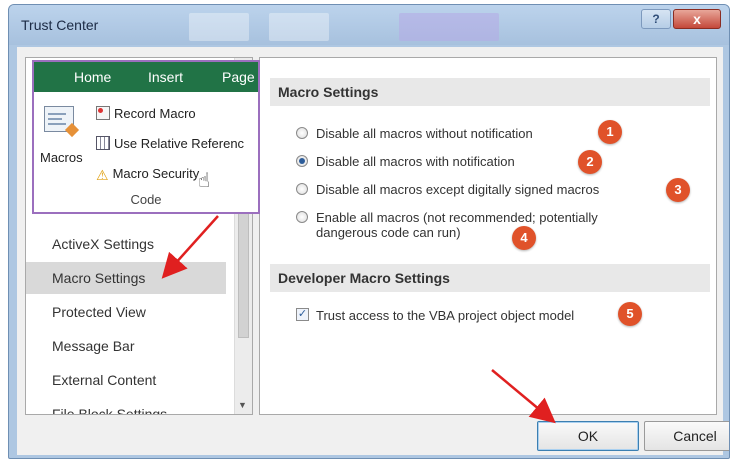 This screenshot has height=463, width=736. What do you see at coordinates (60, 25) in the screenshot?
I see `dialog-title: Trust Center` at bounding box center [60, 25].